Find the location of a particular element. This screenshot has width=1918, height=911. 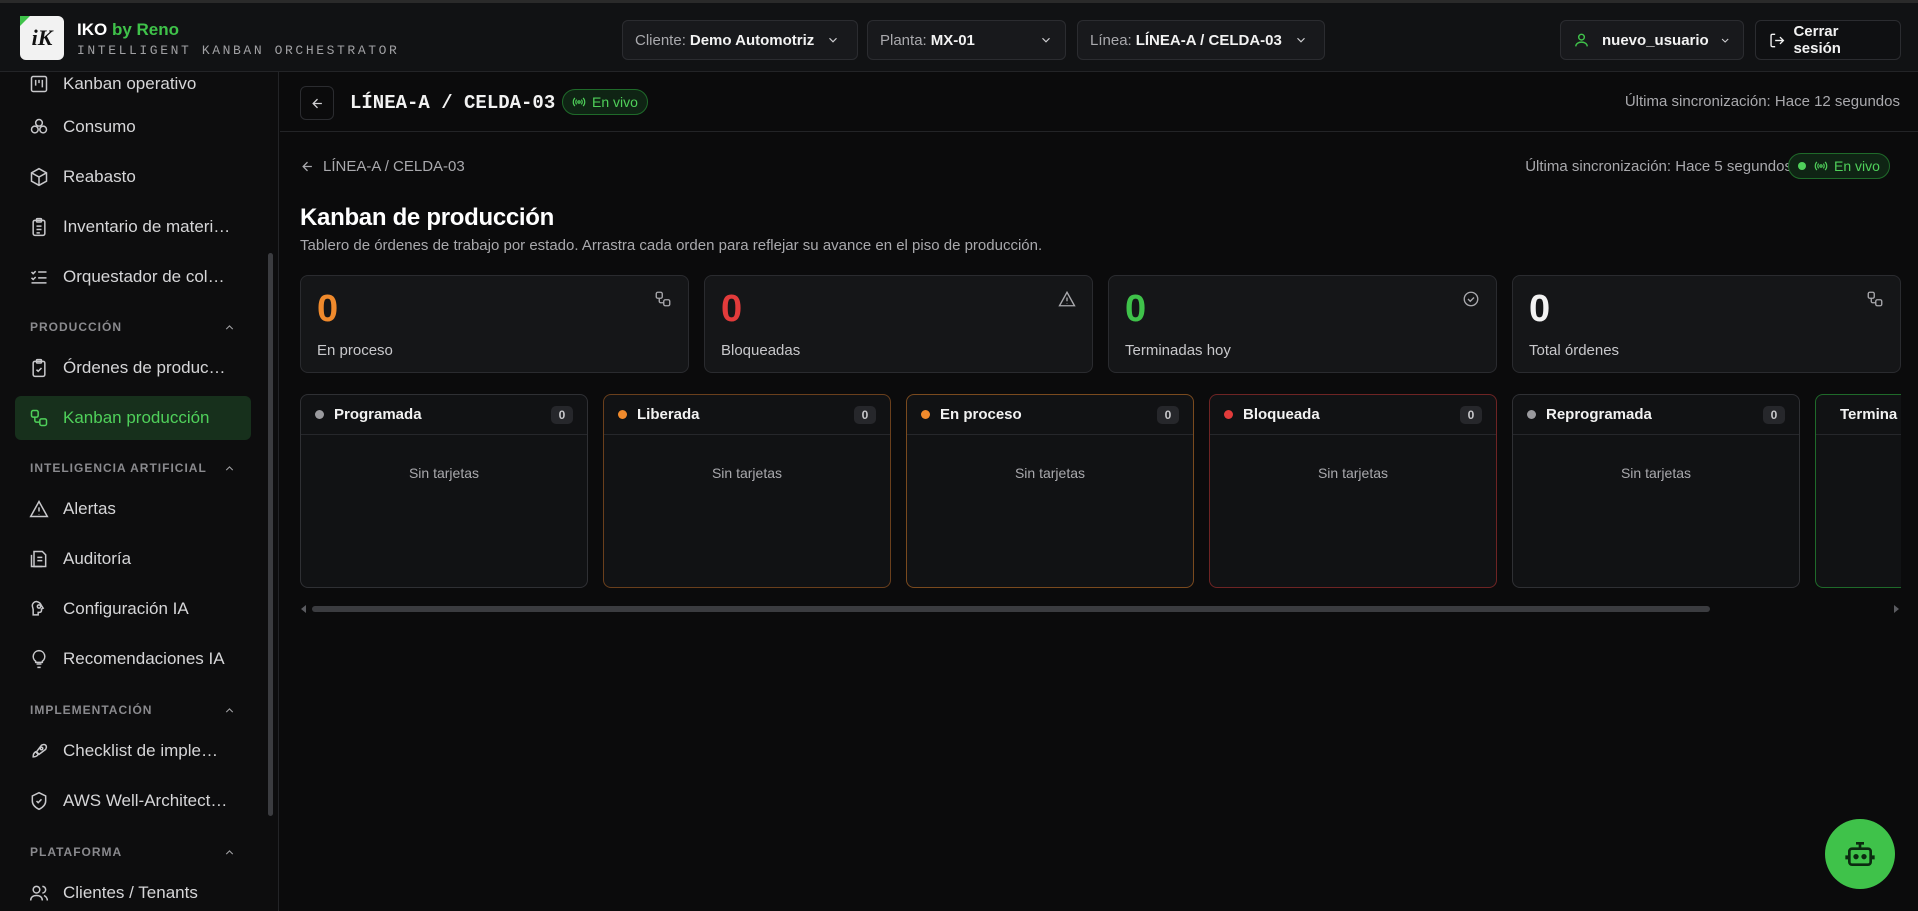

section-header-ia: INTELIGENCIA ARTIFICIAL is located at coordinates (133, 468).